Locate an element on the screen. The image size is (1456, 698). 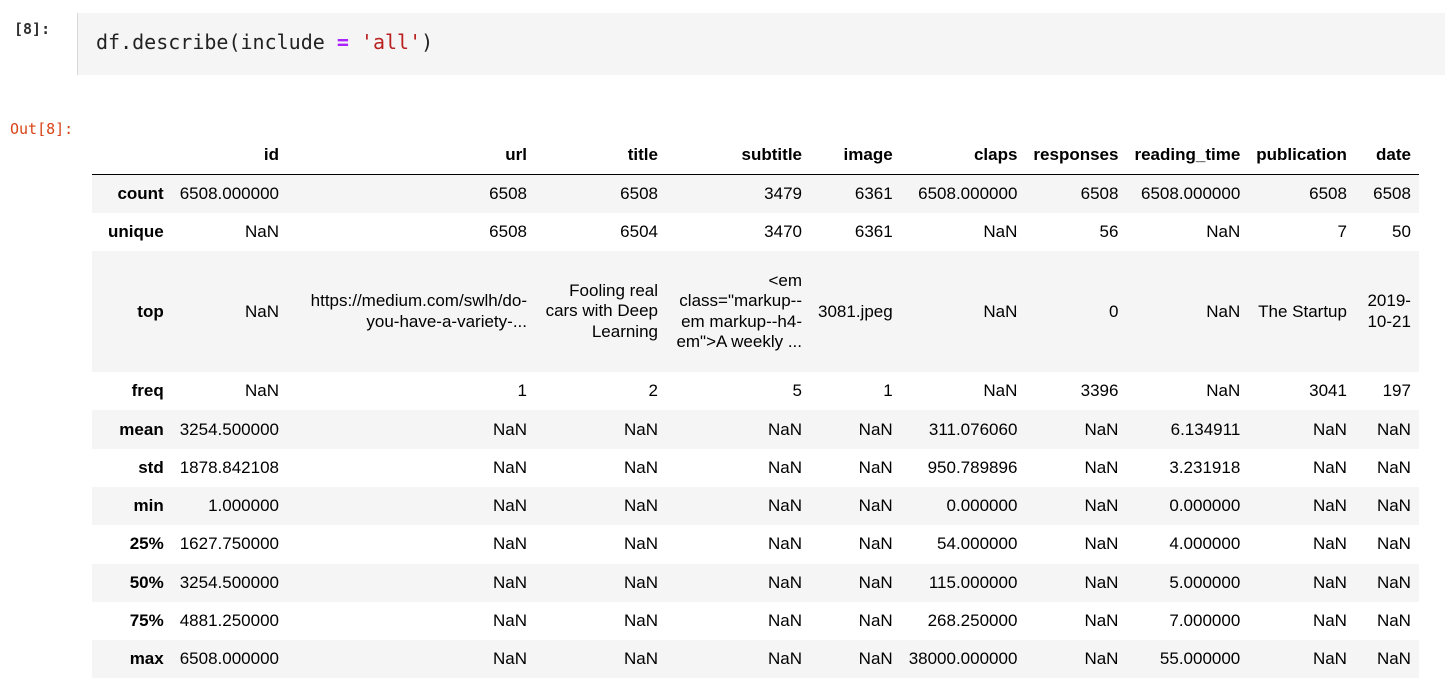
table-row: freq NaN 1 2 5 1 NaN 3396 NaN 3041 197 is located at coordinates (755, 391).